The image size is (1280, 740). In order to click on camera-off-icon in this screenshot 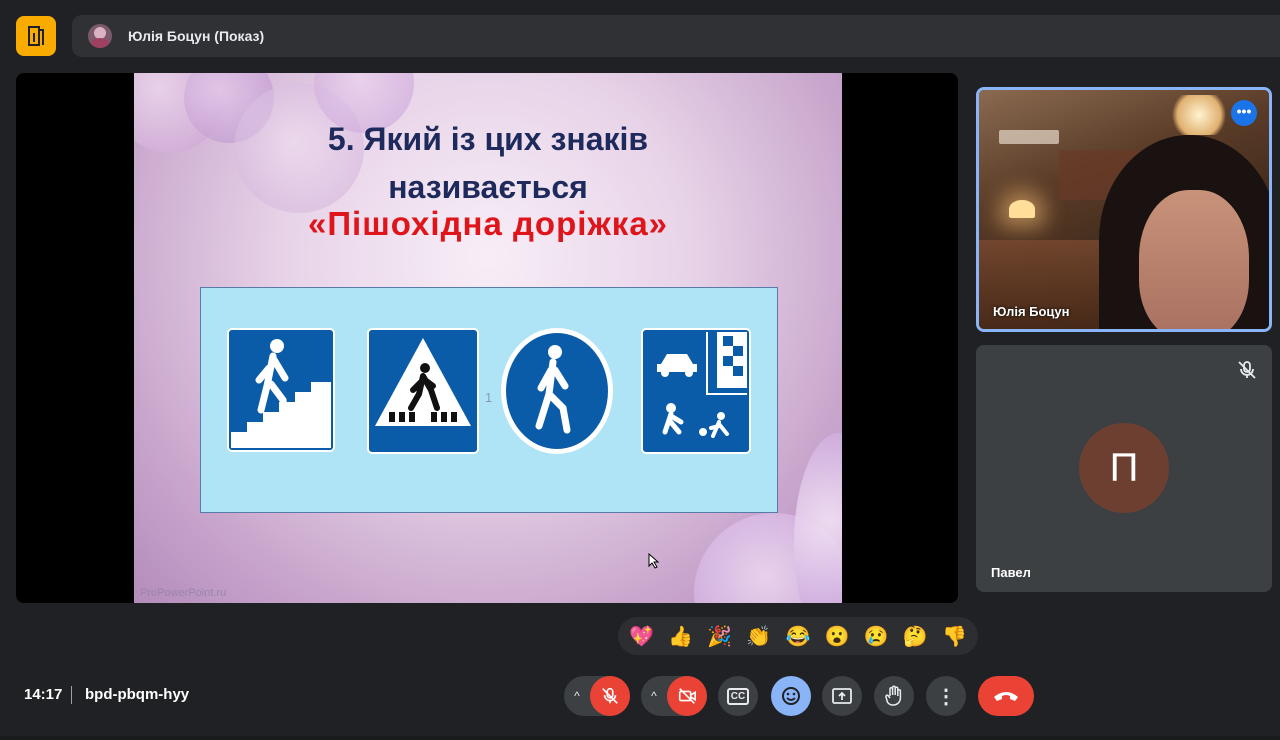, I will do `click(687, 696)`.